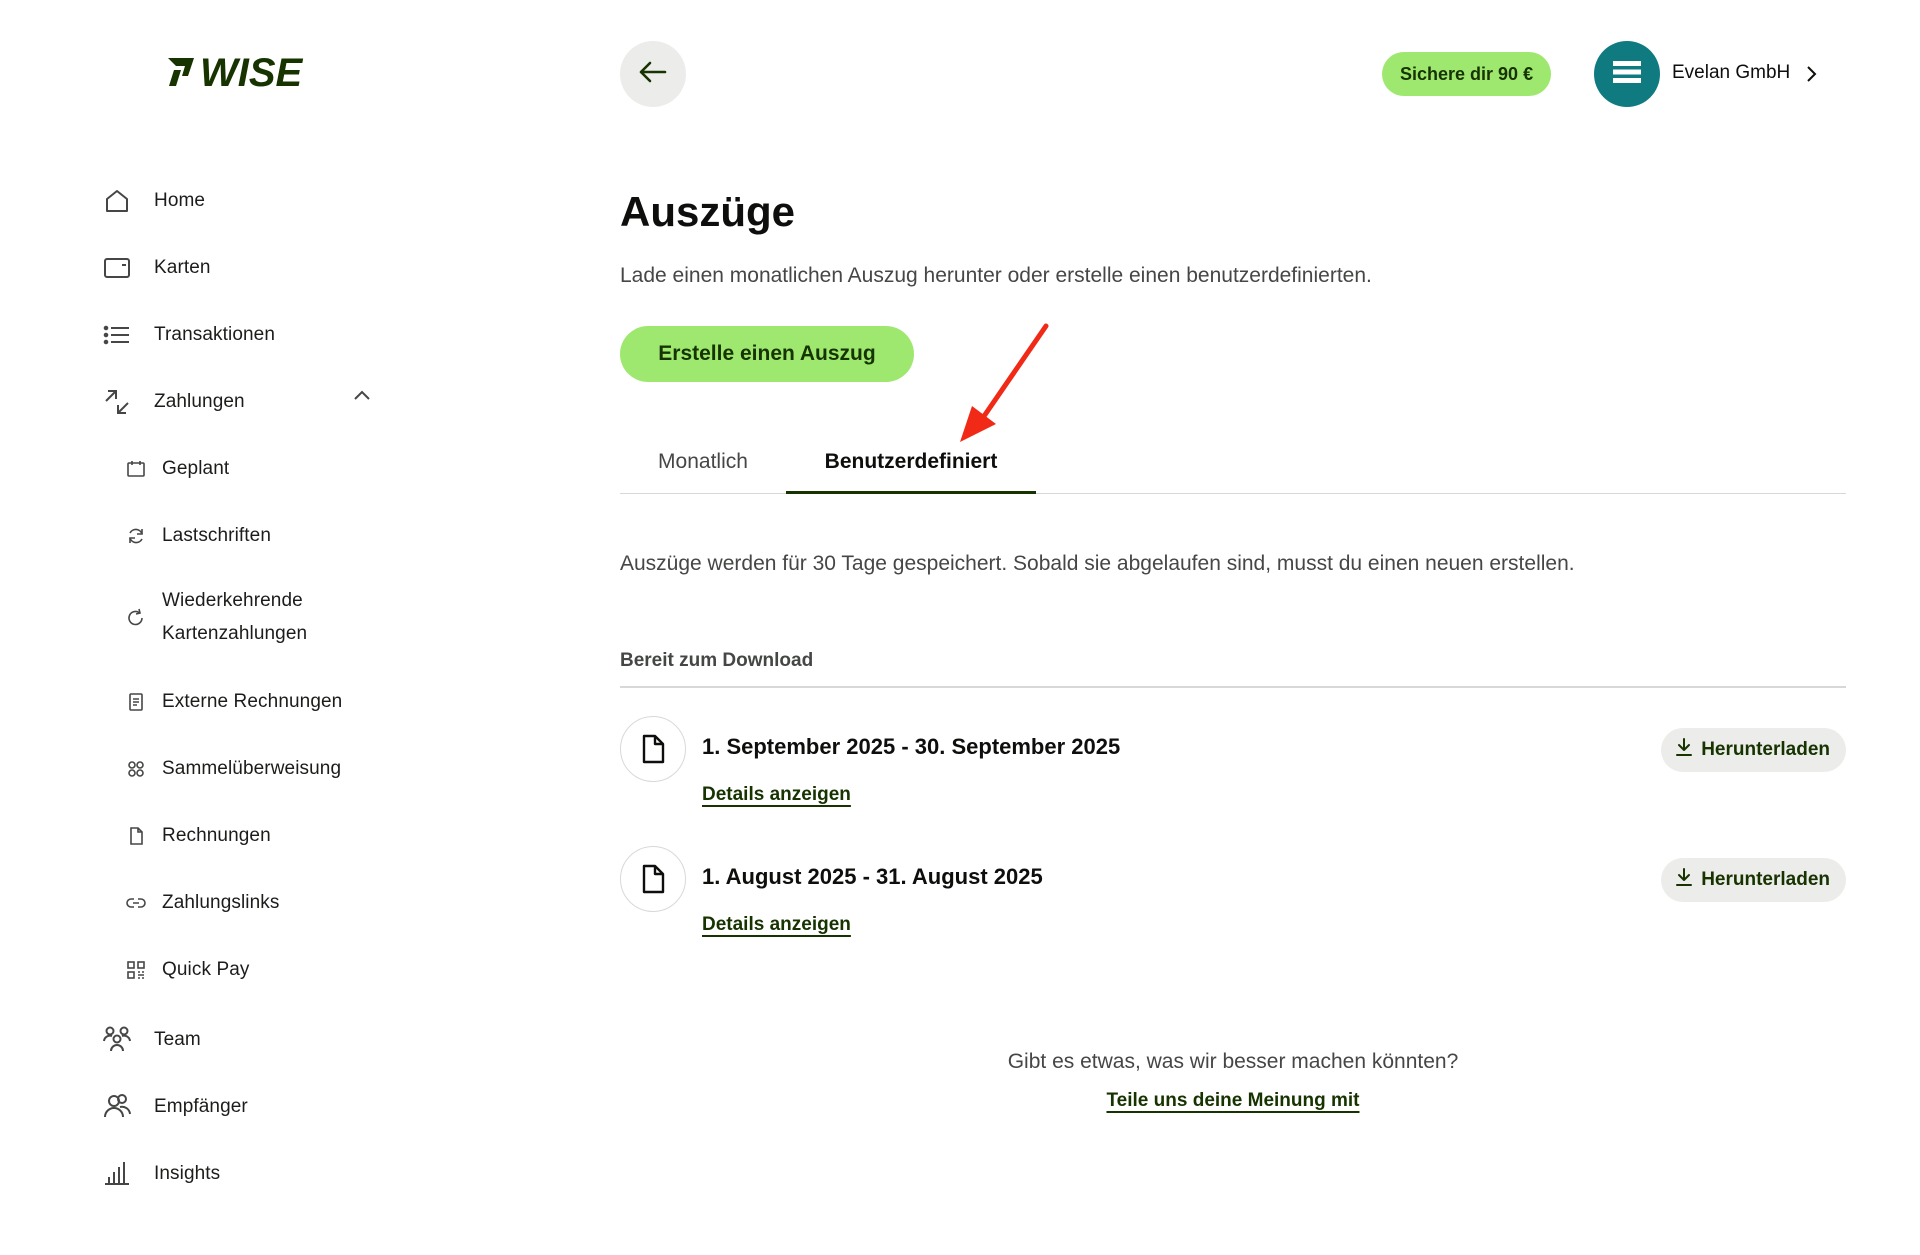  What do you see at coordinates (911, 746) in the screenshot?
I see `statement-period: 1. September 2025 - 30. September 2025` at bounding box center [911, 746].